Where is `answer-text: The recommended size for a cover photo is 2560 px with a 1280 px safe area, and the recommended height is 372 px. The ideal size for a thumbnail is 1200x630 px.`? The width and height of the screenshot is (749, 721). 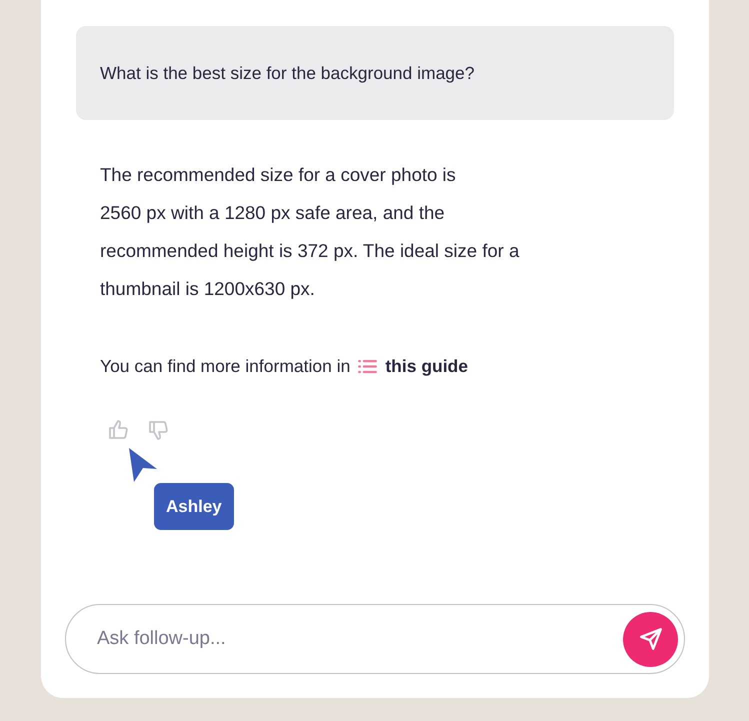
answer-text: The recommended size for a cover photo is 2560 px with a 1280 px safe area, and the recommended height is 372 px. The ideal size for a thumbnail is 1200x630 px. is located at coordinates (310, 232).